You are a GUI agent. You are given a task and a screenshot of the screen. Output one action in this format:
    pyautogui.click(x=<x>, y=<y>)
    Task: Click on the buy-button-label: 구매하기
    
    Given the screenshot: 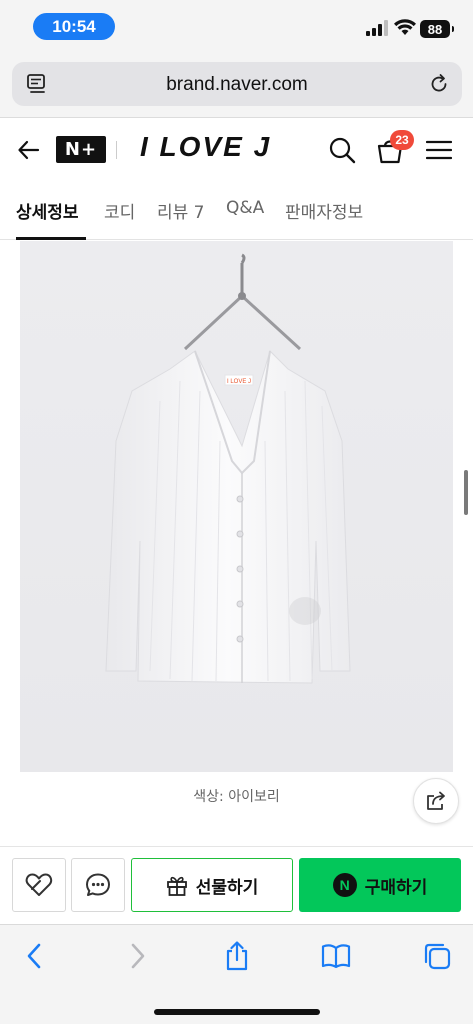 What is the action you would take?
    pyautogui.click(x=396, y=887)
    